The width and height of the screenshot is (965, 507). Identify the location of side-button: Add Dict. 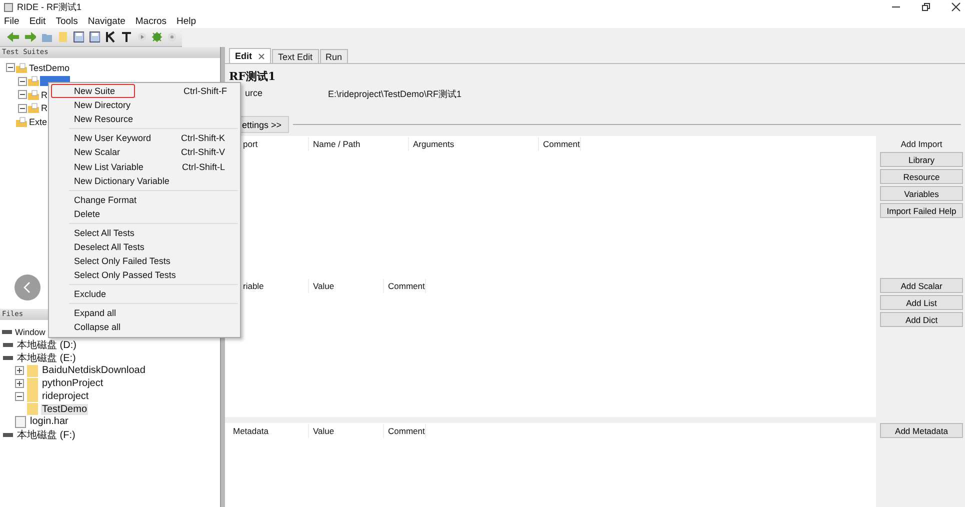
(921, 319).